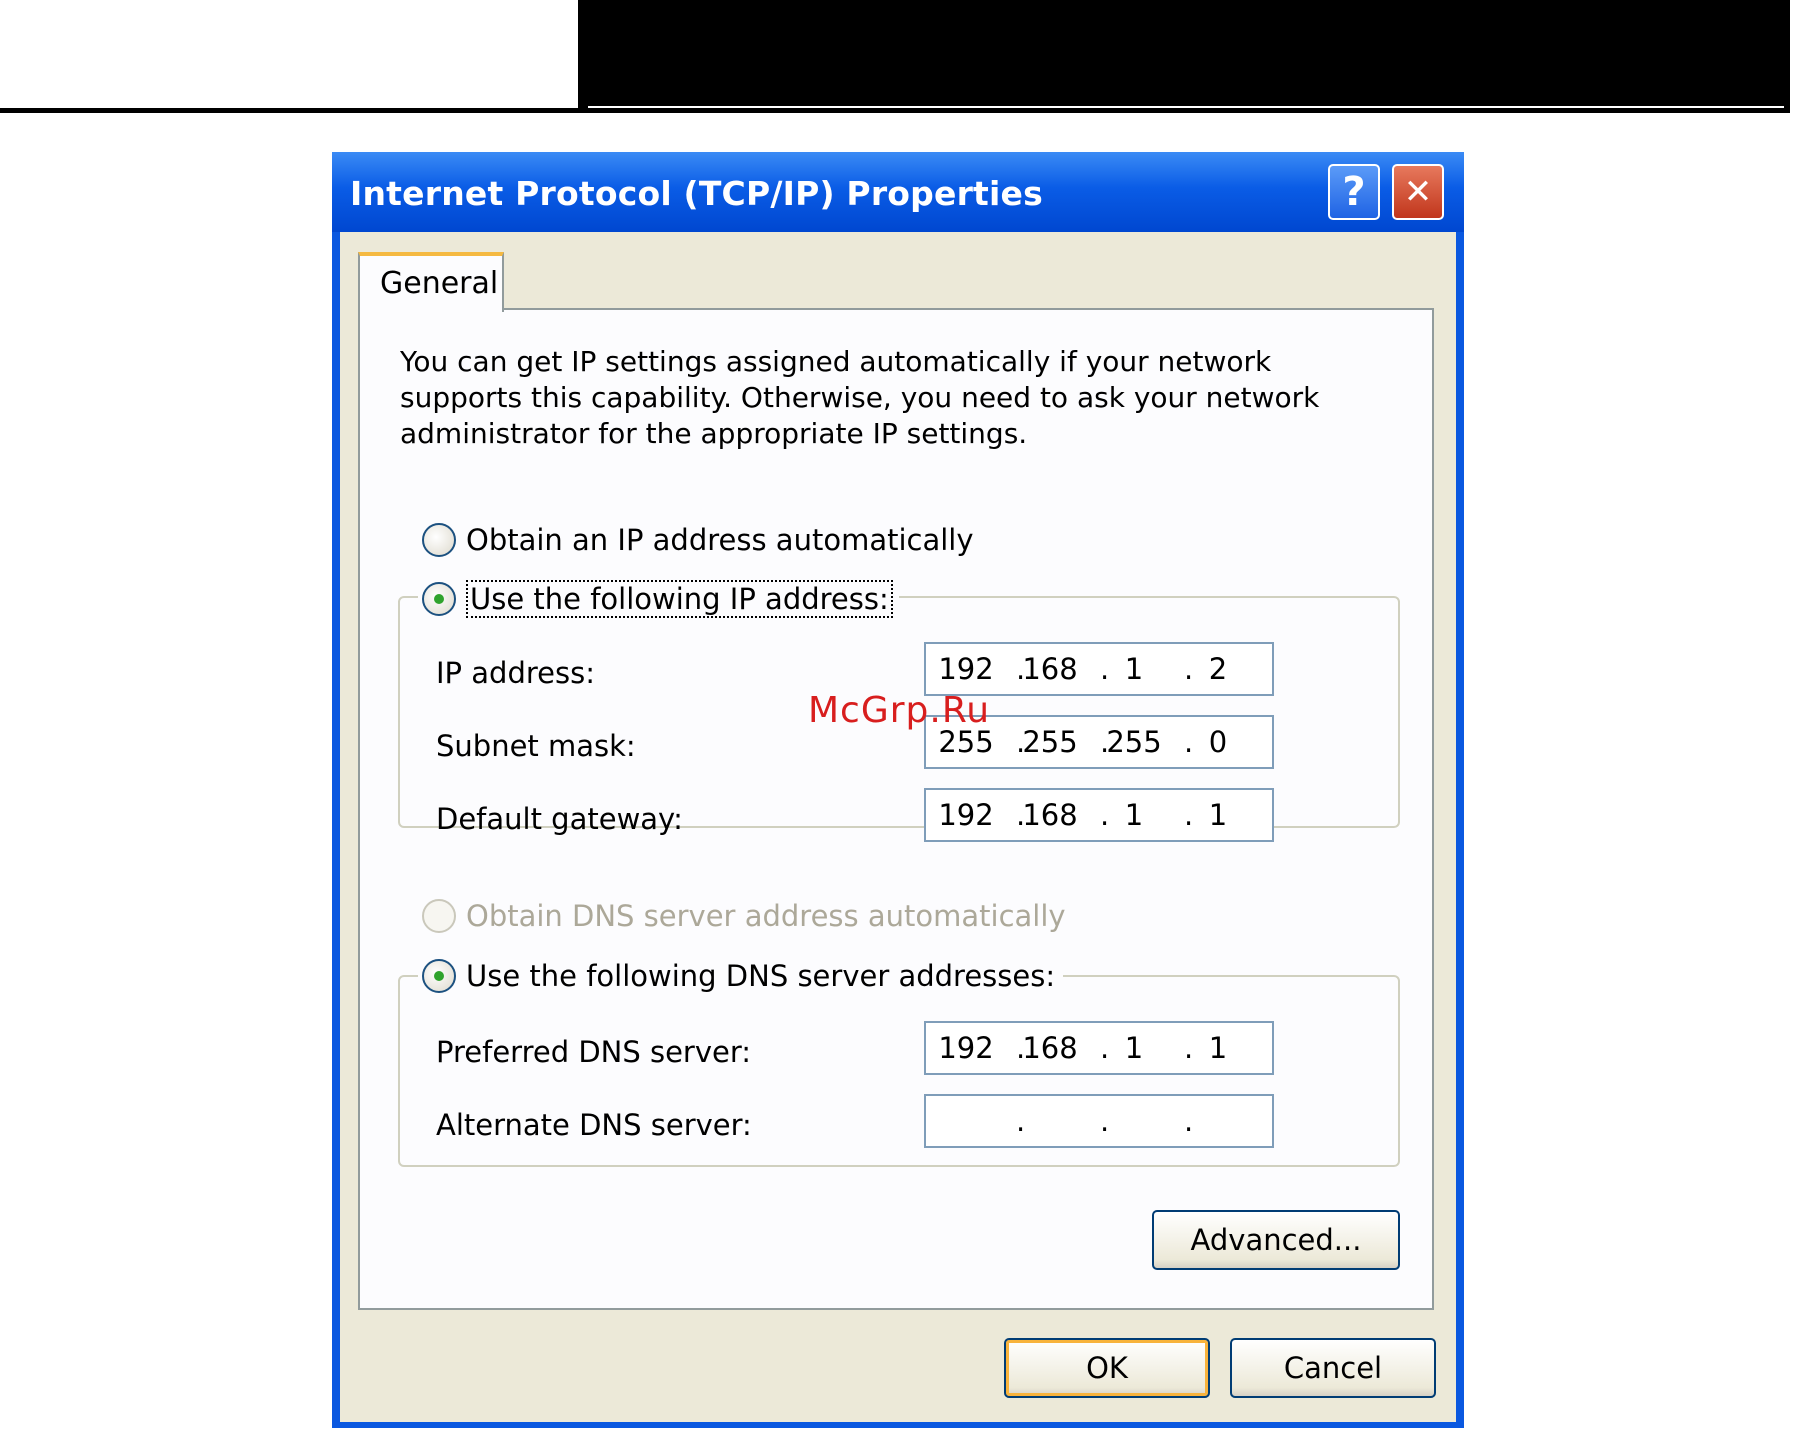 The width and height of the screenshot is (1795, 1429). Describe the element at coordinates (1099, 815) in the screenshot. I see `default-gateway-input: 192 . 168 . 1 . 1` at that location.